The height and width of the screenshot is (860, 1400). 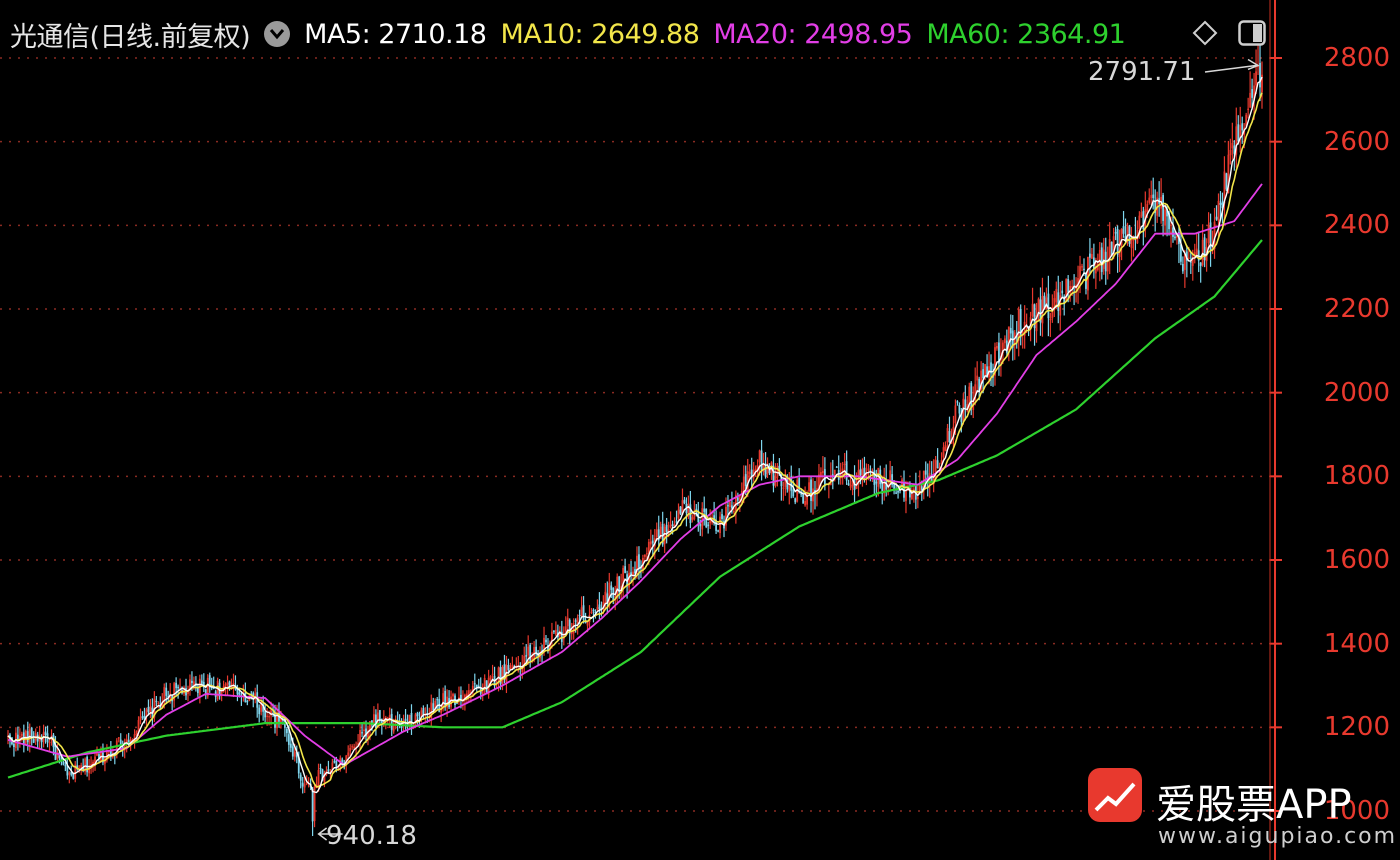 I want to click on chevron-down-icon, so click(x=277, y=34).